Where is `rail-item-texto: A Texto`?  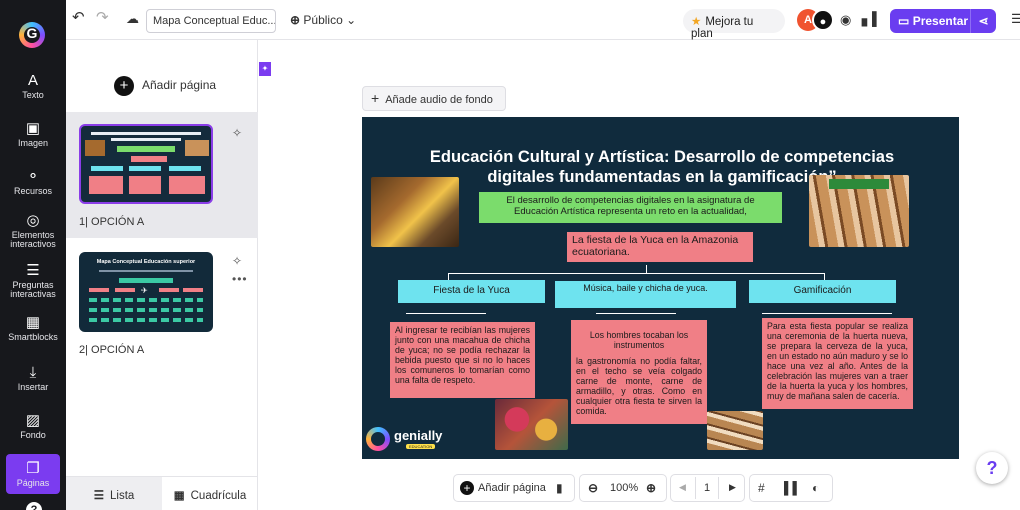 rail-item-texto: A Texto is located at coordinates (33, 86).